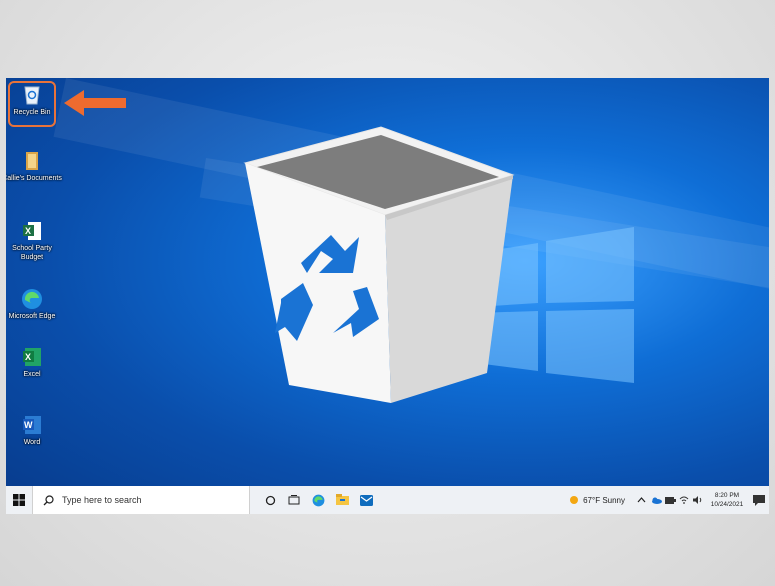  I want to click on clock-time: 8:20 PM, so click(727, 495).